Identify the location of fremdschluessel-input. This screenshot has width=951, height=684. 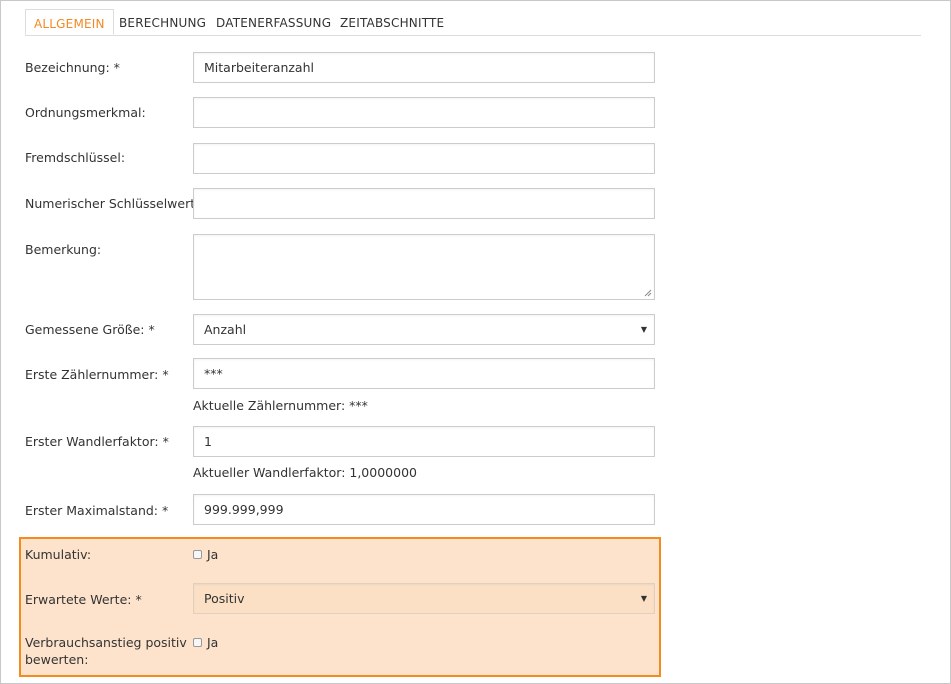
(424, 158).